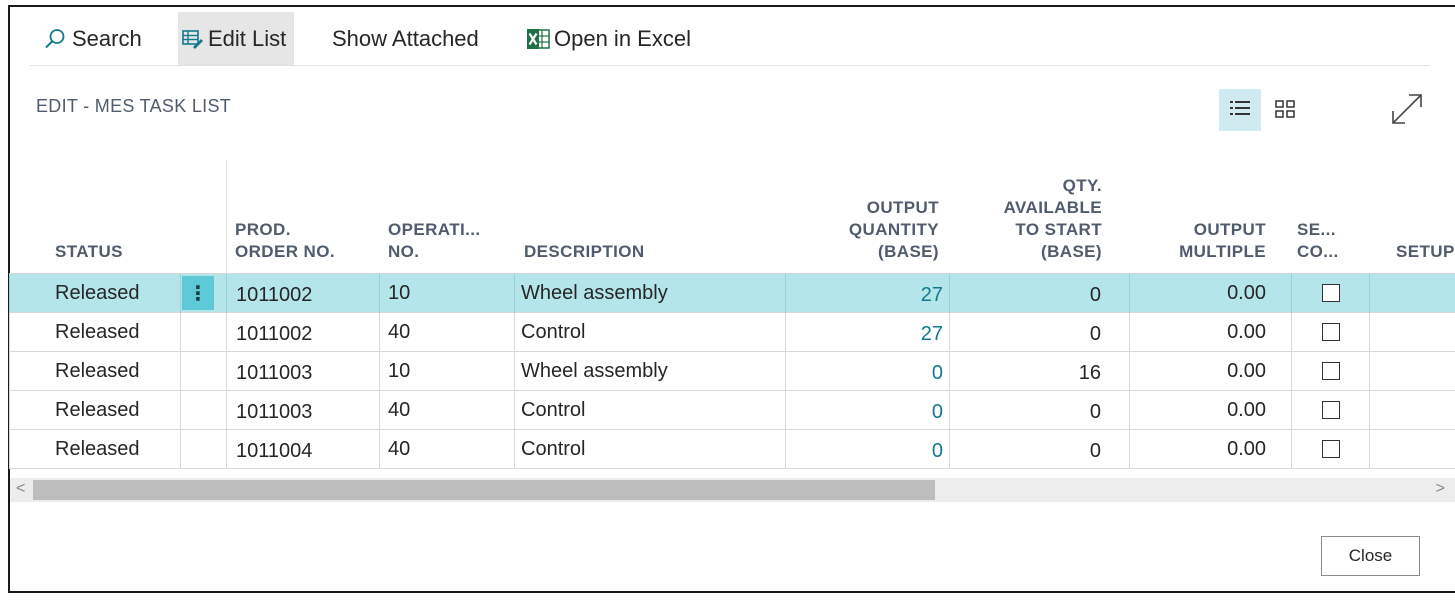 Image resolution: width=1455 pixels, height=600 pixels. What do you see at coordinates (484, 490) in the screenshot?
I see `scrollbar-thumb` at bounding box center [484, 490].